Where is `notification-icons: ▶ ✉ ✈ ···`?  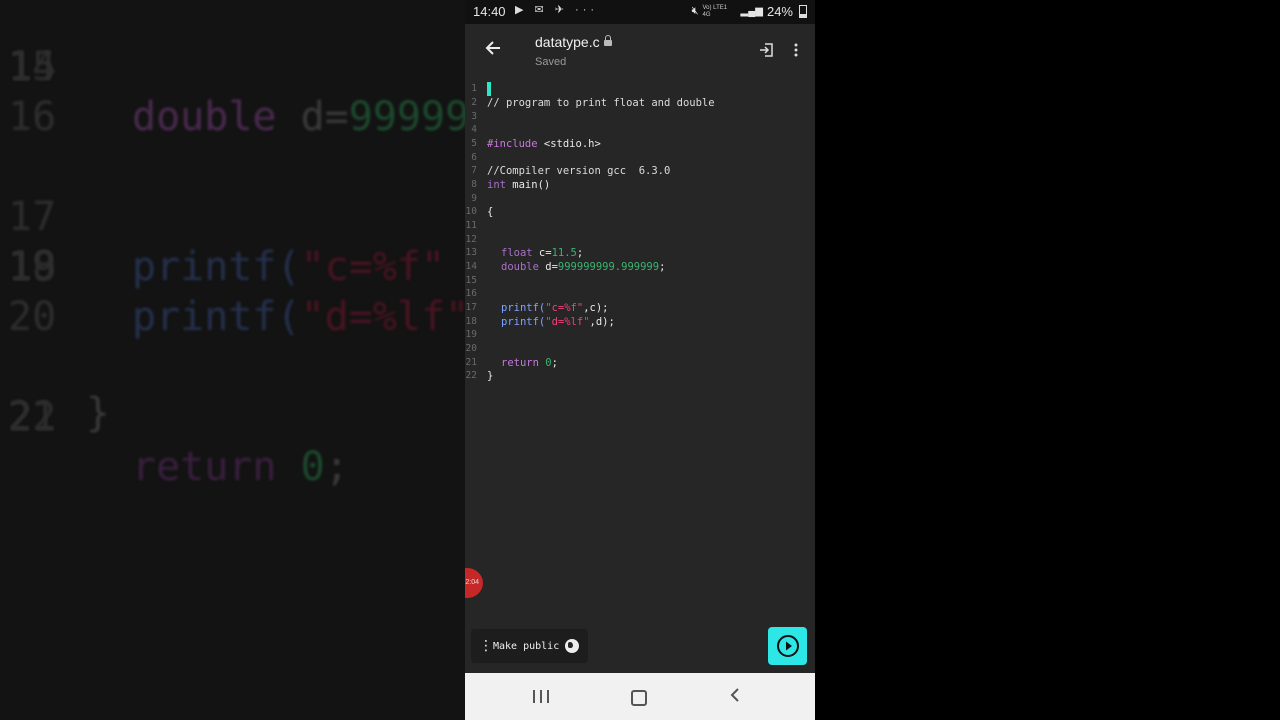
notification-icons: ▶ ✉ ✈ ··· is located at coordinates (557, 10).